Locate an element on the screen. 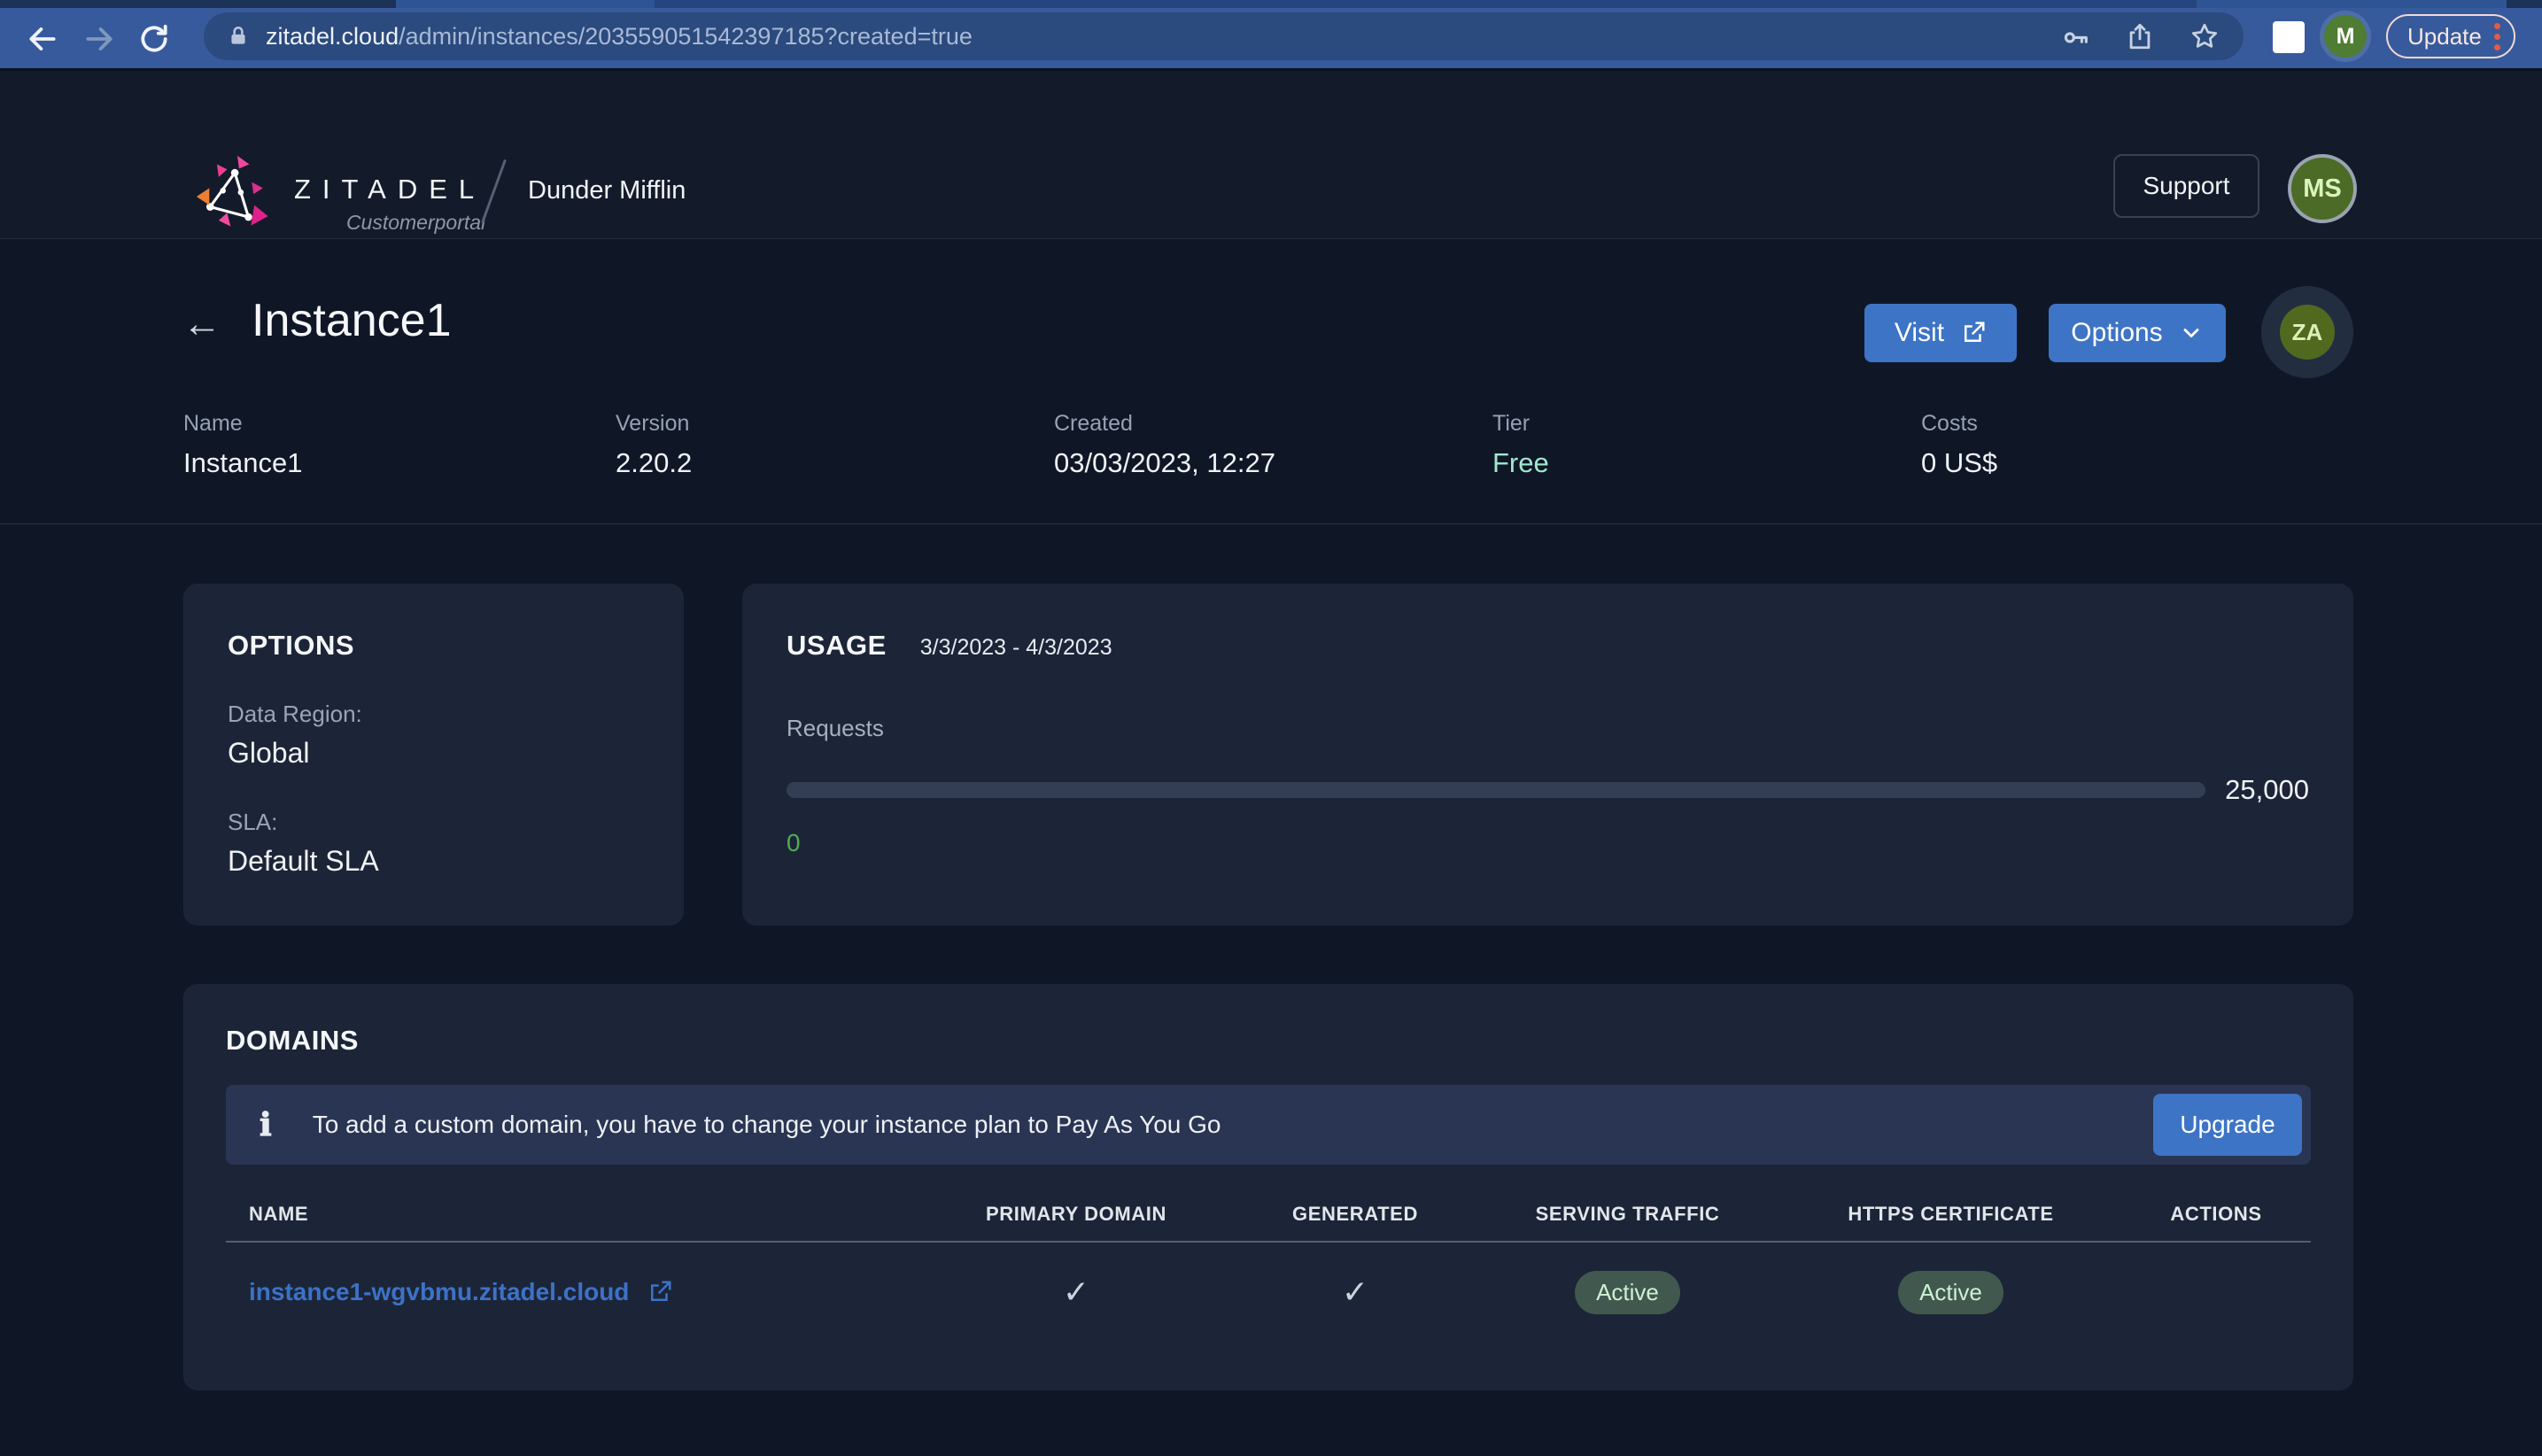 This screenshot has width=2542, height=1456. info-icon: ℹ is located at coordinates (266, 1124).